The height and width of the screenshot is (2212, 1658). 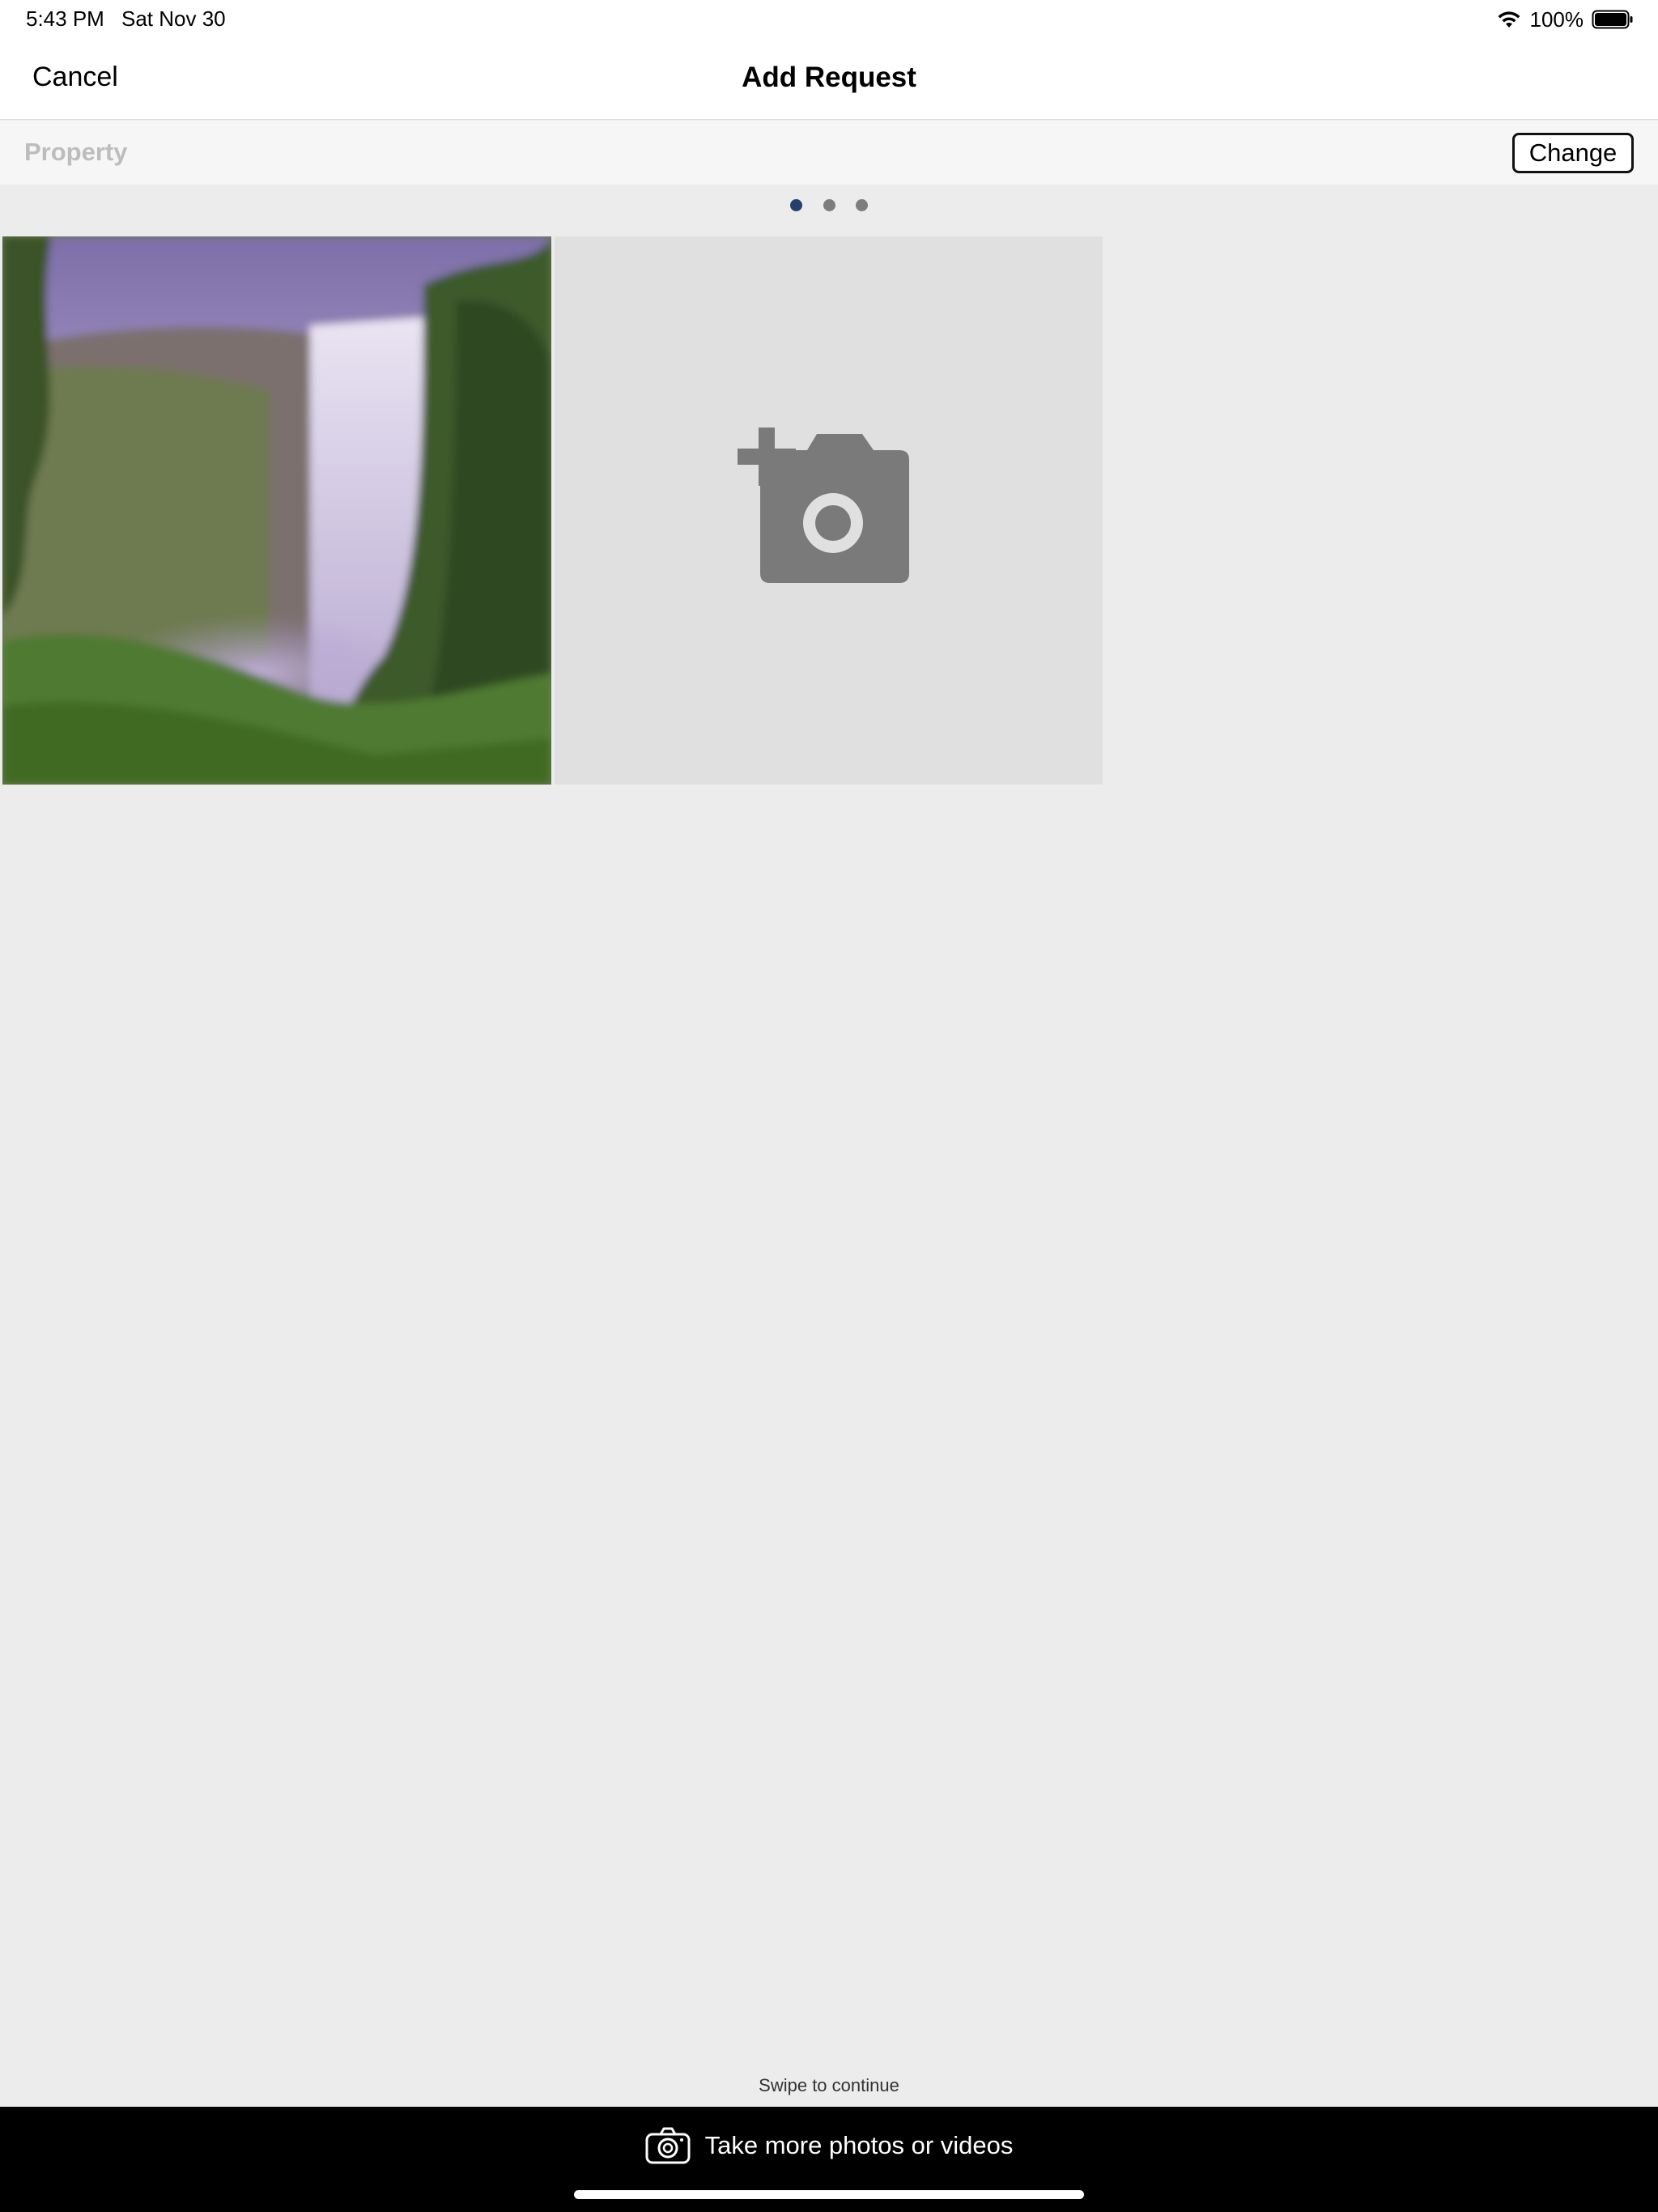 What do you see at coordinates (1556, 19) in the screenshot?
I see `battery-percent: 100%` at bounding box center [1556, 19].